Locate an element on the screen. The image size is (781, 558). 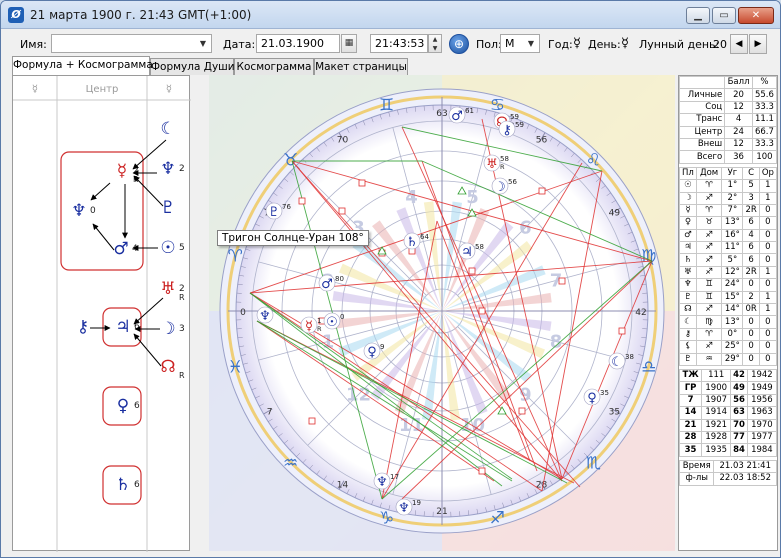
cycle-cell: 77 is located at coordinates (739, 437).